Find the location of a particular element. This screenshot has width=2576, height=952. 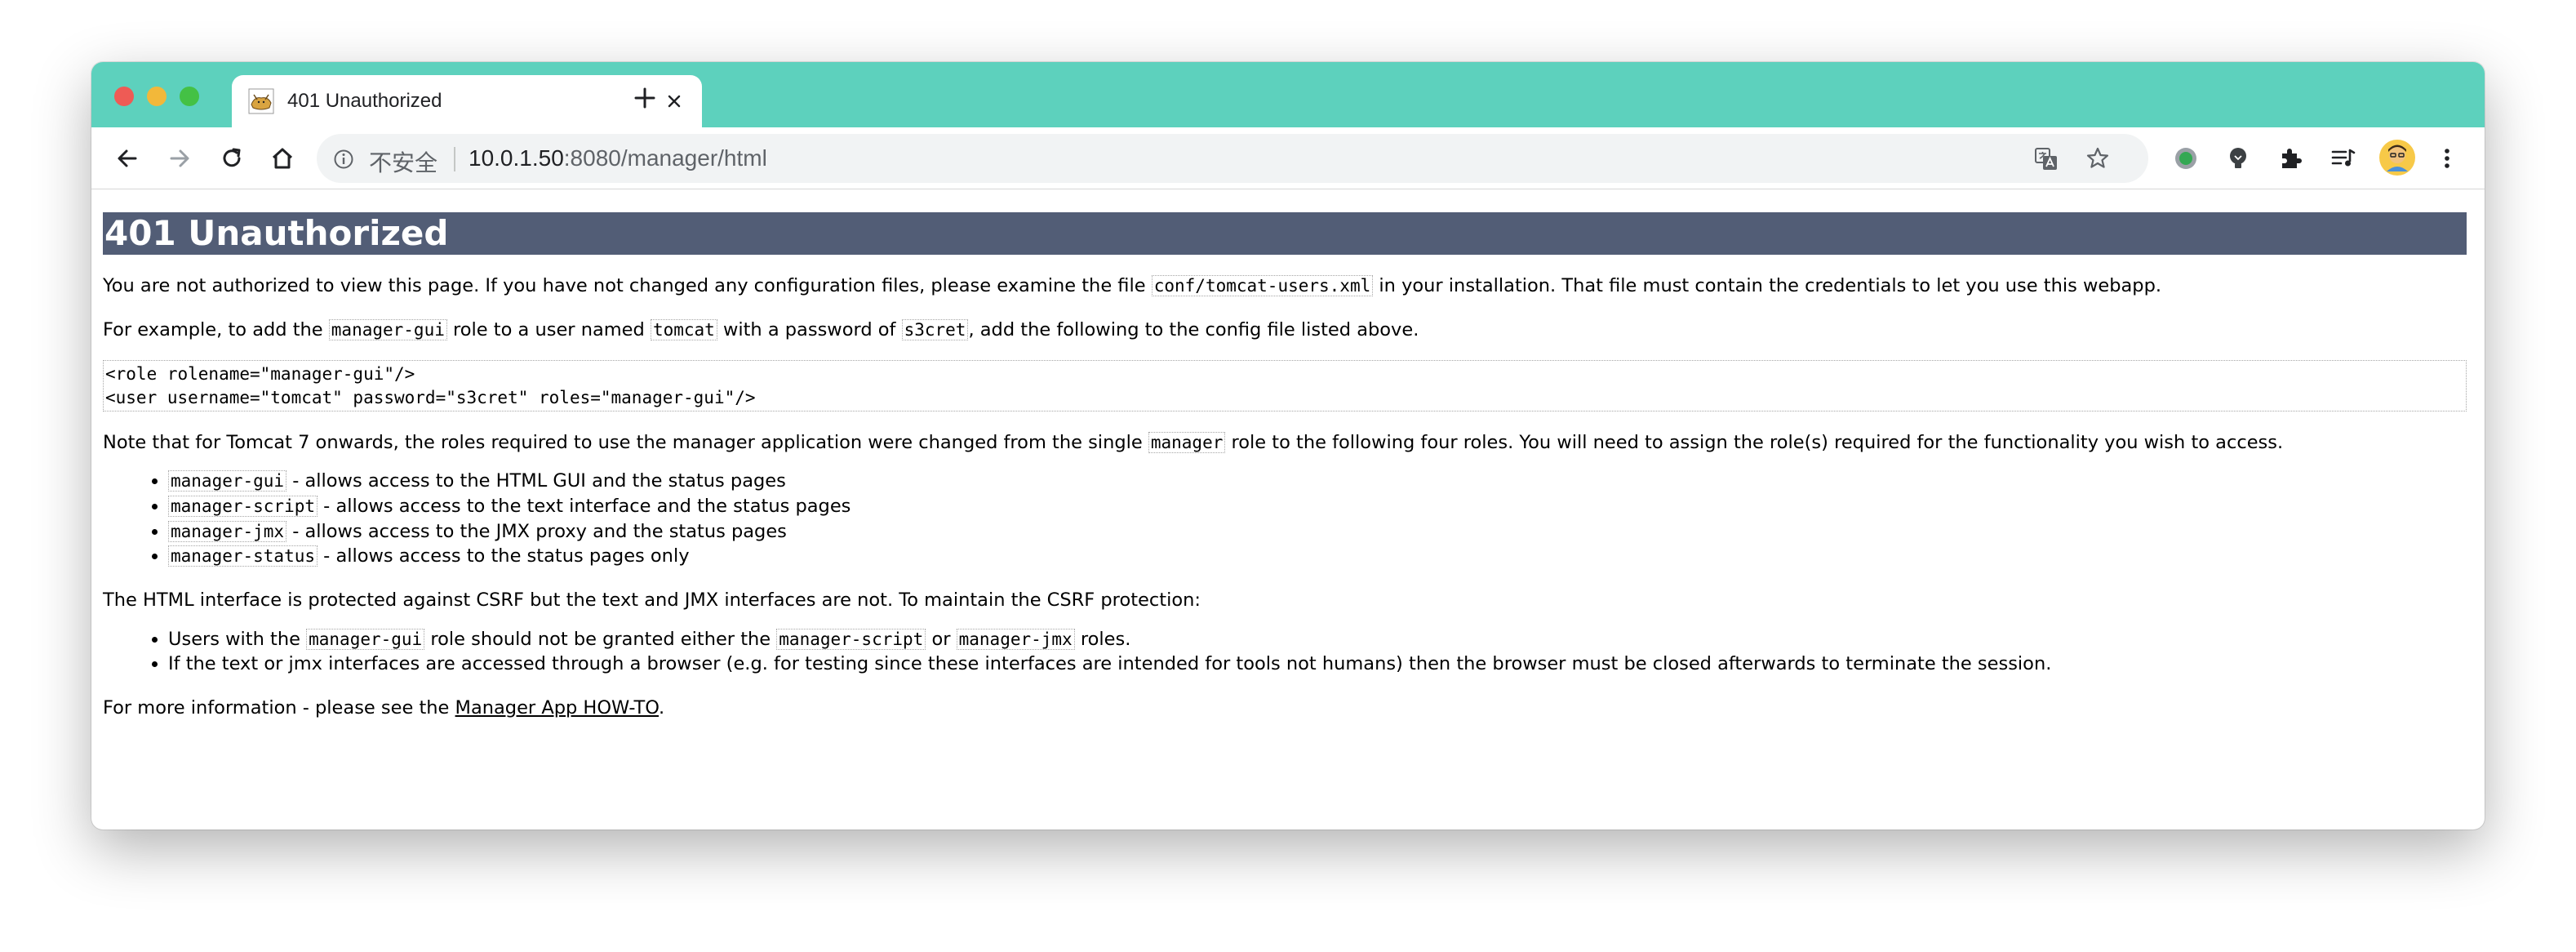

manager-role-code: manager is located at coordinates (1187, 442).